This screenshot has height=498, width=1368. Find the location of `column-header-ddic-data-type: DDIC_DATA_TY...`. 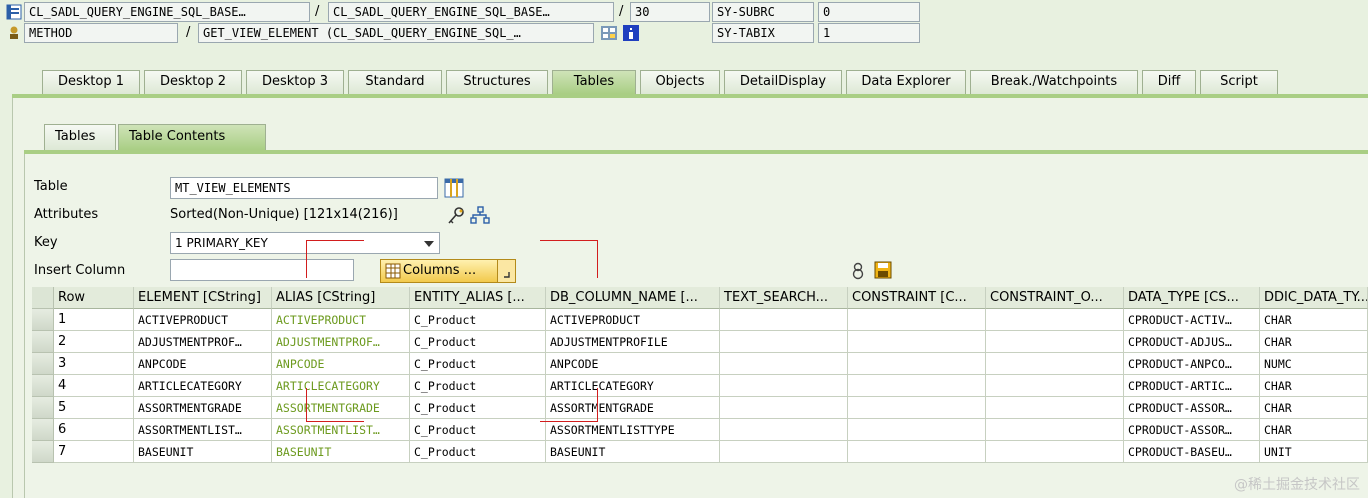

column-header-ddic-data-type: DDIC_DATA_TY... is located at coordinates (1314, 298).